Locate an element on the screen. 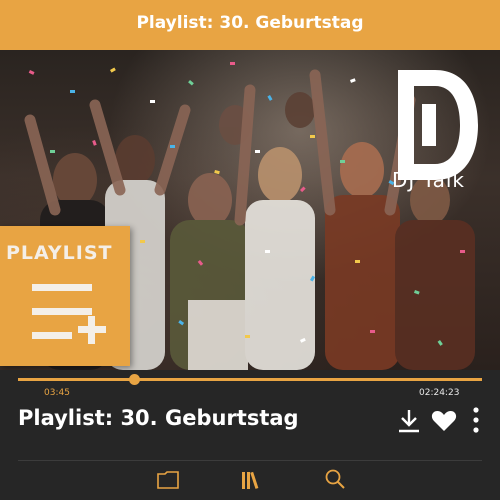 This screenshot has width=500, height=500. player-divider is located at coordinates (250, 460).